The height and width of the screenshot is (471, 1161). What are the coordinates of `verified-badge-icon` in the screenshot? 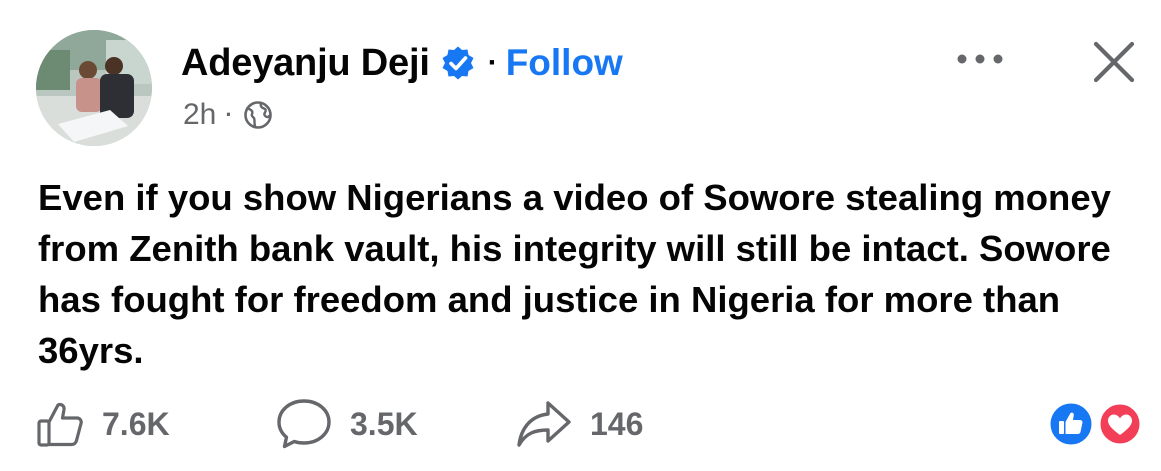 It's located at (458, 63).